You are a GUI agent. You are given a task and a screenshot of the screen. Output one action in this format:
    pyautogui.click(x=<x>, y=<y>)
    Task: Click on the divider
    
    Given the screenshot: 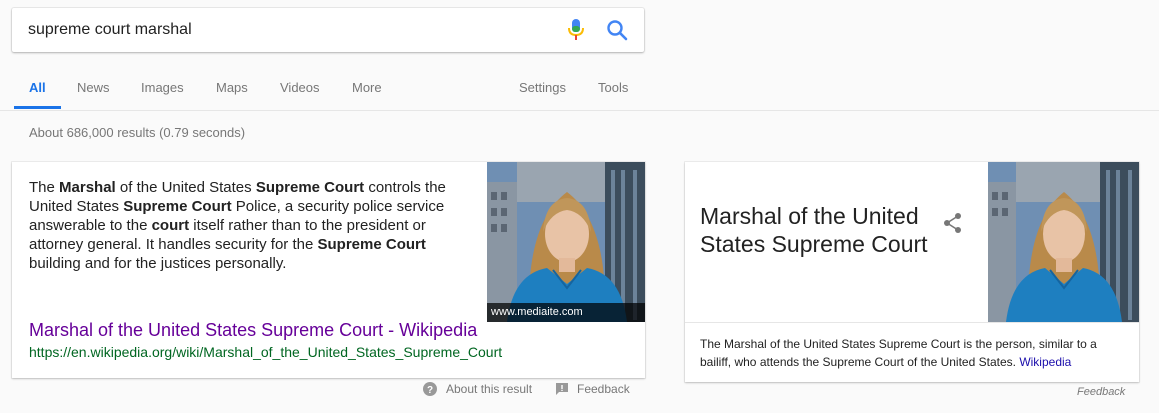 What is the action you would take?
    pyautogui.click(x=912, y=322)
    